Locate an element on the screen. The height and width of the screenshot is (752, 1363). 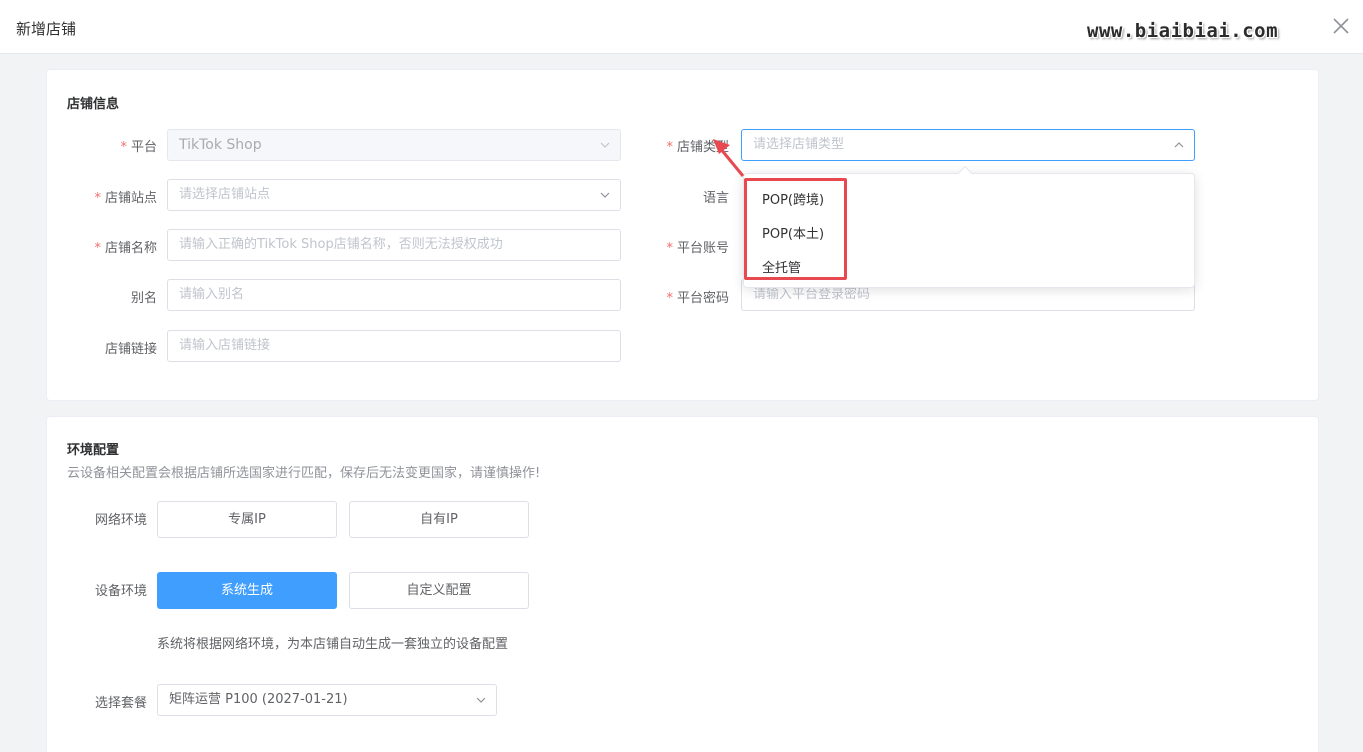
link-label: 店铺链接 is located at coordinates (130, 349).